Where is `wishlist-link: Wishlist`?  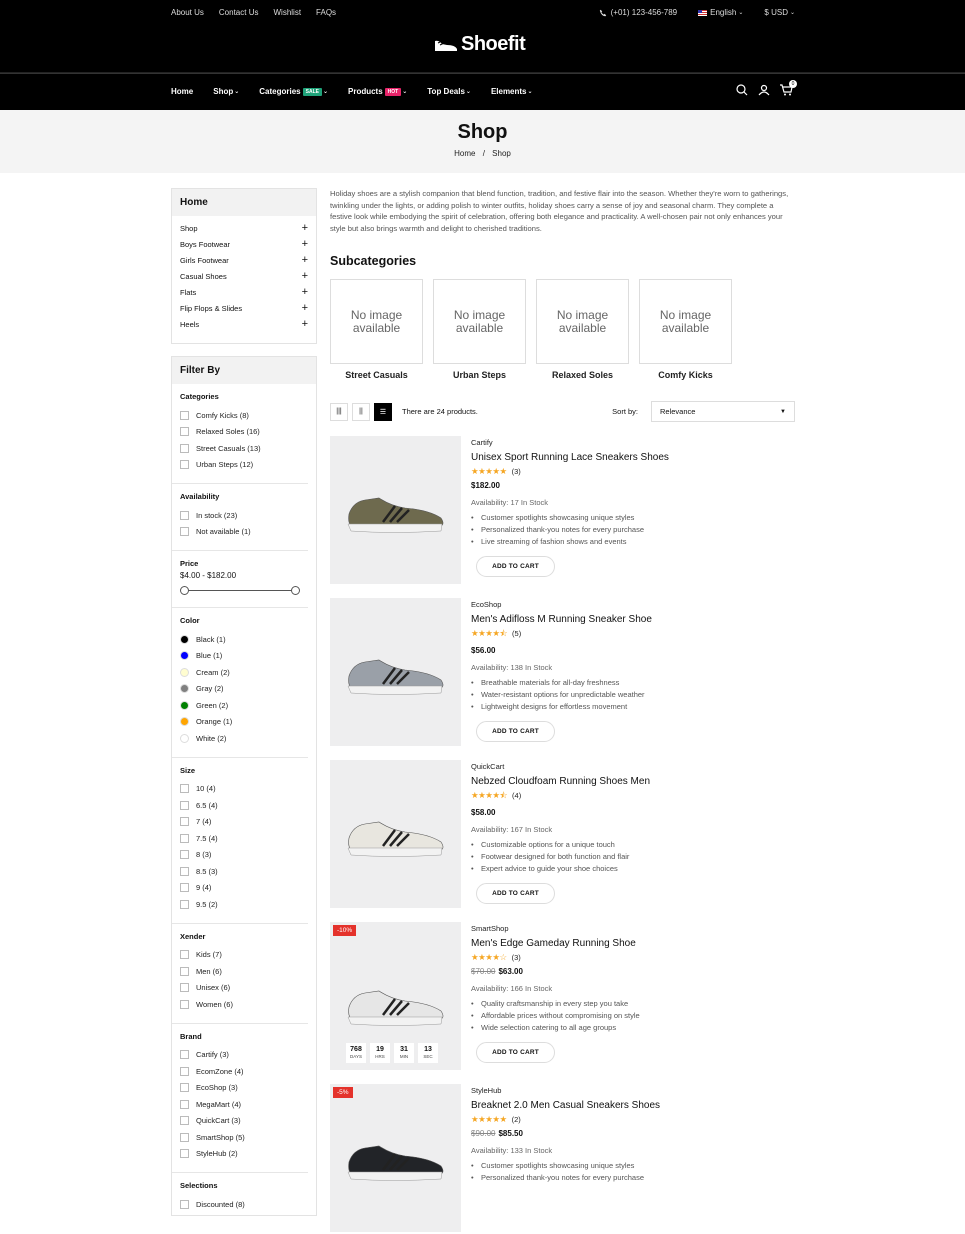 wishlist-link: Wishlist is located at coordinates (287, 12).